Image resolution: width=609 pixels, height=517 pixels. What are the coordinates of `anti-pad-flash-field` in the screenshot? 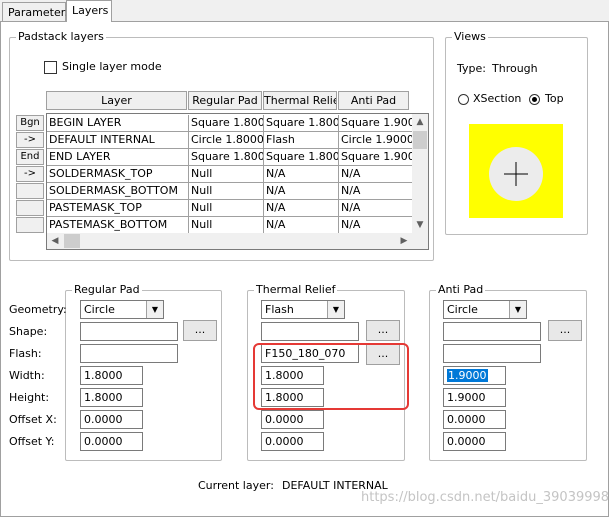 It's located at (492, 353).